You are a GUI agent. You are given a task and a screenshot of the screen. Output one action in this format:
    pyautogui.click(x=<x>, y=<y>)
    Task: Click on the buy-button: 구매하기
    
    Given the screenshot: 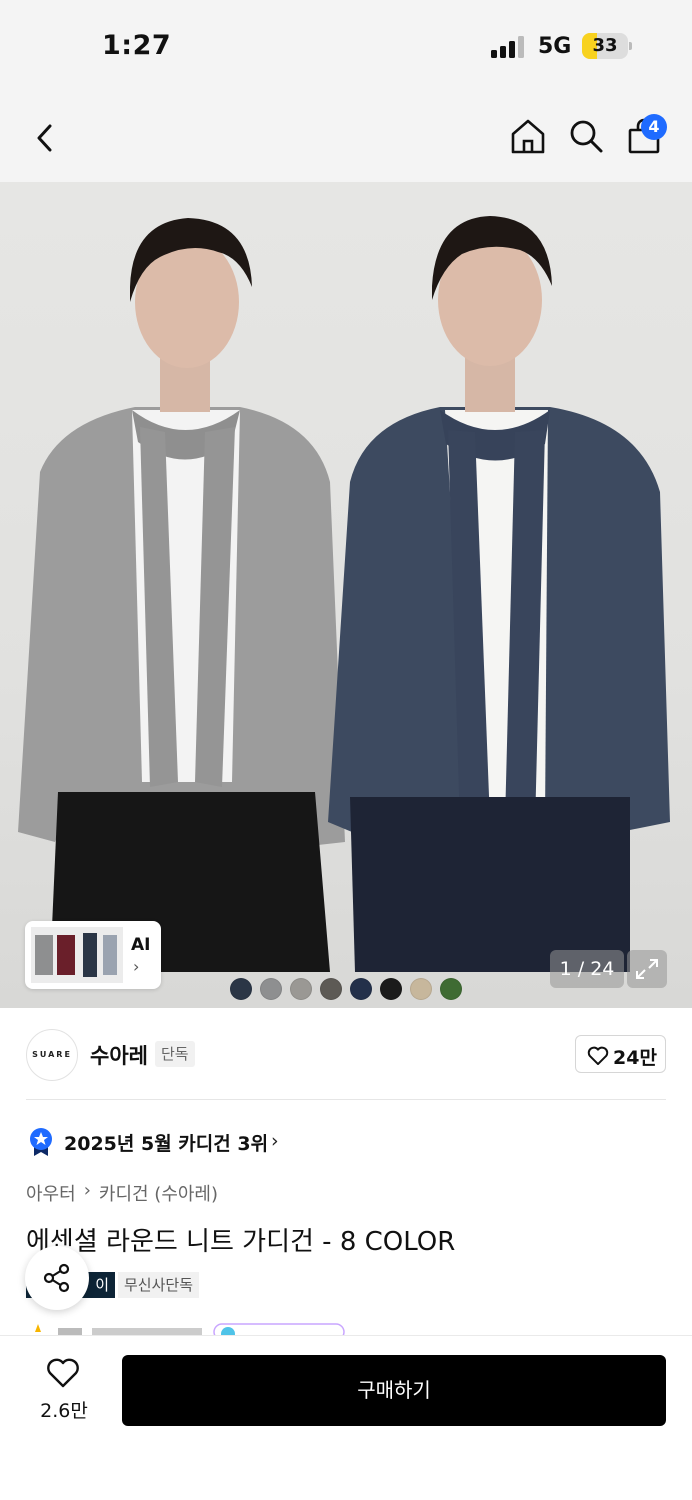 What is the action you would take?
    pyautogui.click(x=394, y=1390)
    